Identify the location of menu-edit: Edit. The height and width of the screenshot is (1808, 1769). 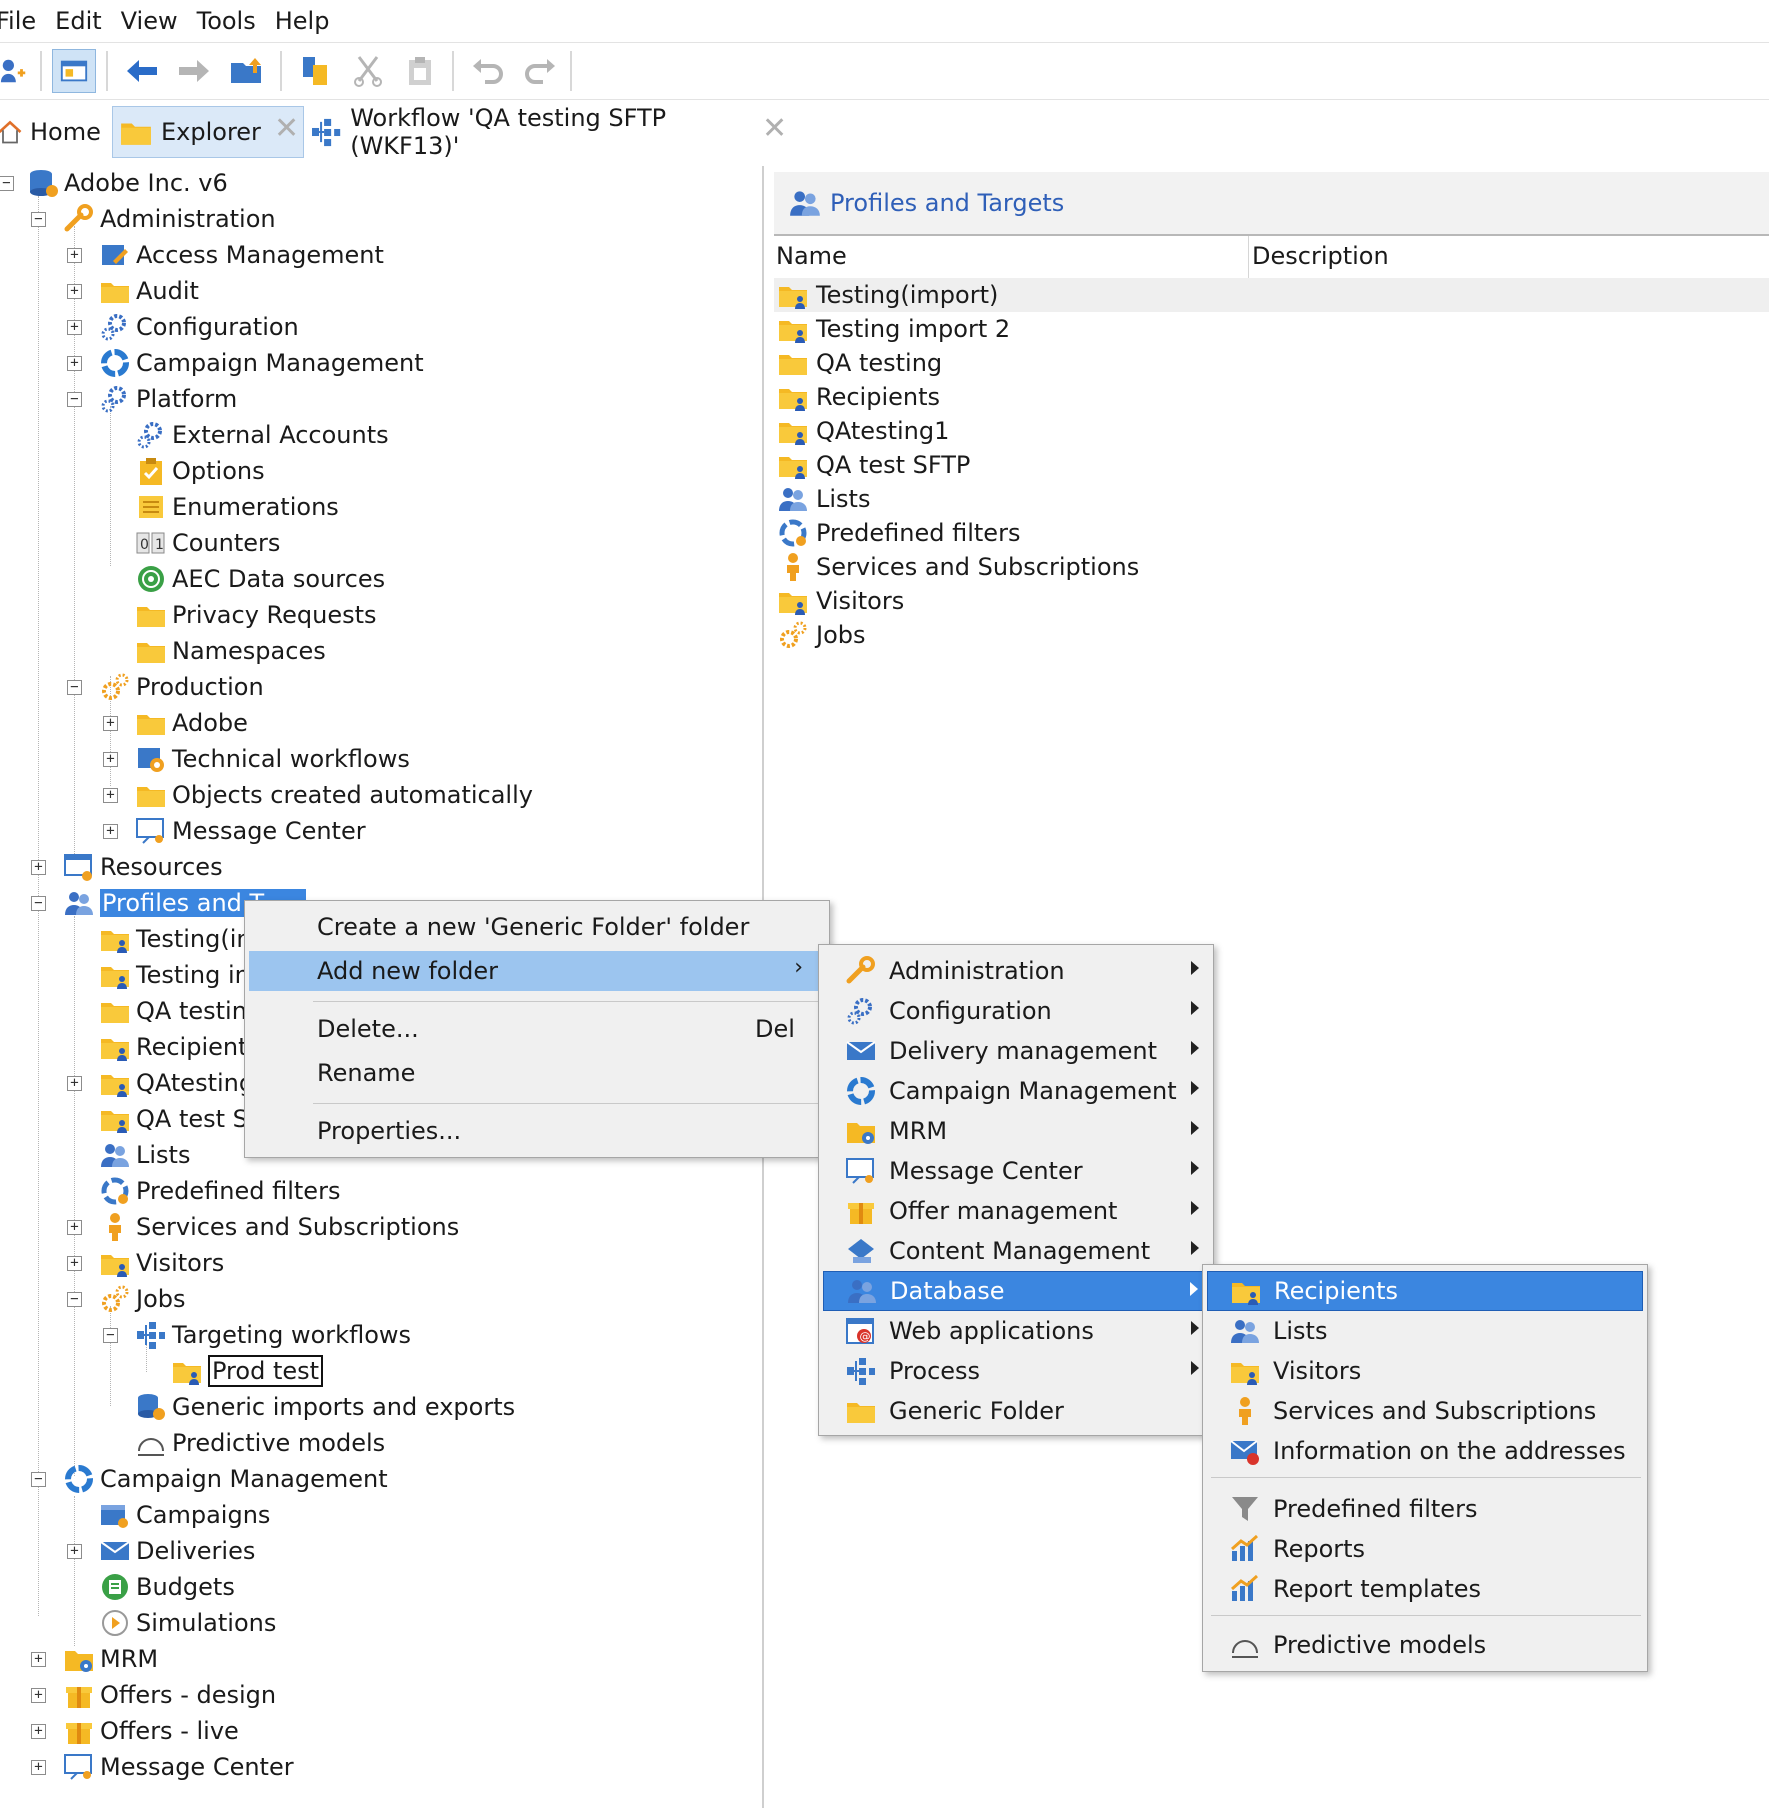
(87, 21).